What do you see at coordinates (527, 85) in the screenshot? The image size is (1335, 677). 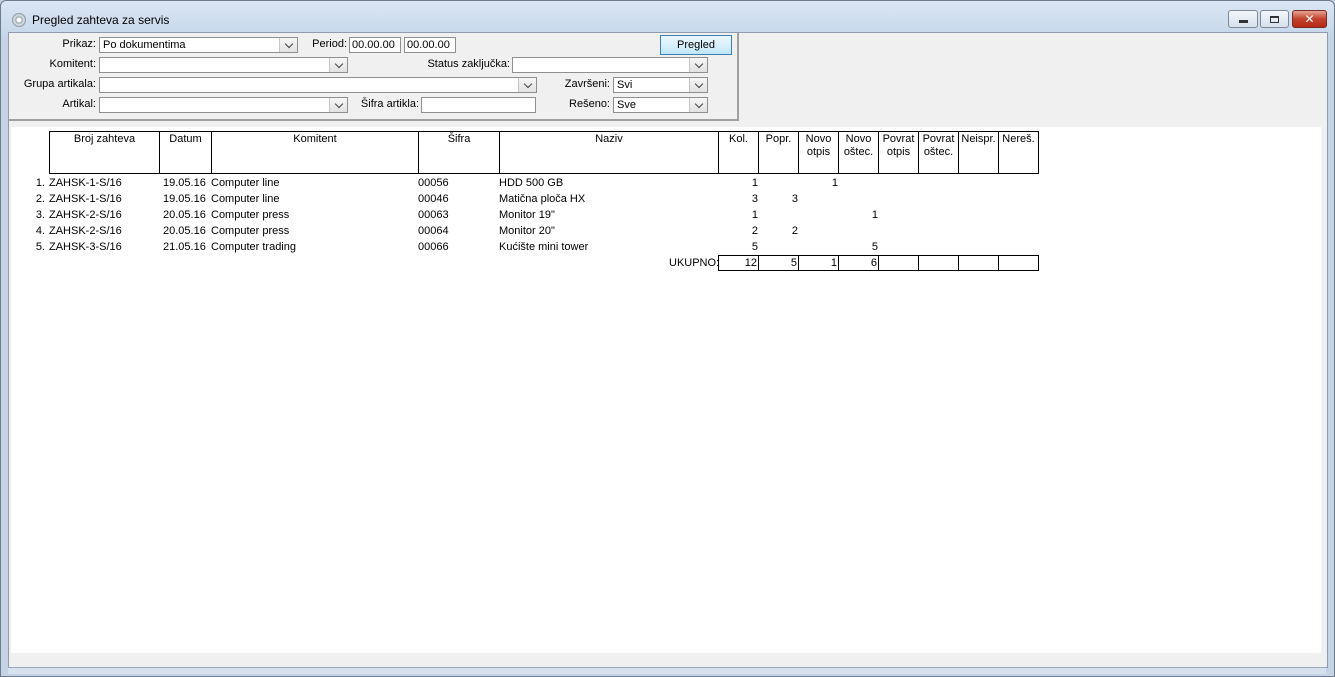 I see `grupa-dropdown-arrow` at bounding box center [527, 85].